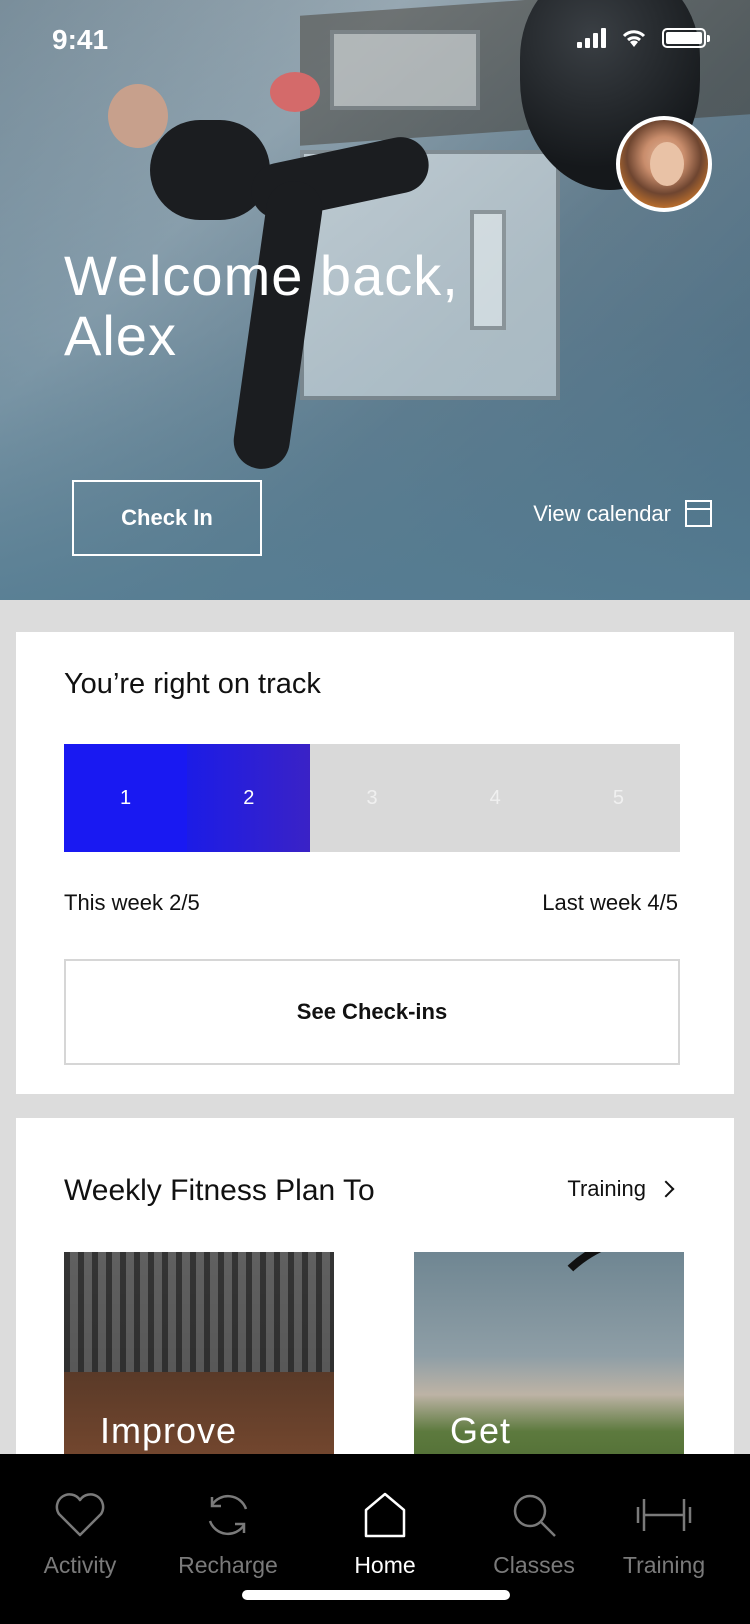 Image resolution: width=750 pixels, height=1624 pixels. What do you see at coordinates (138, 116) in the screenshot?
I see `figure-head` at bounding box center [138, 116].